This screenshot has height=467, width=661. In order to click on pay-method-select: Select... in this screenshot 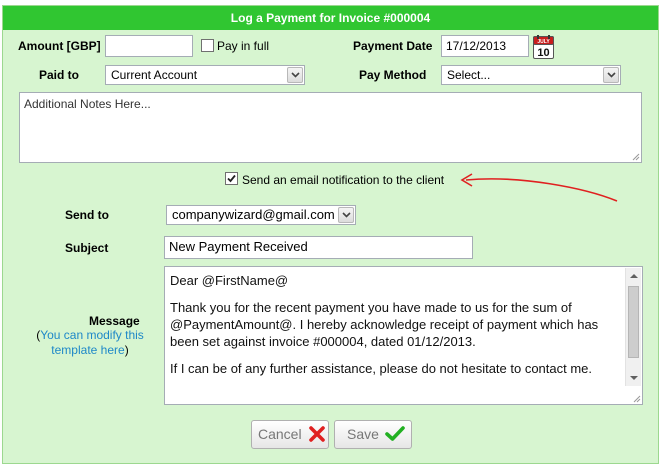, I will do `click(531, 75)`.